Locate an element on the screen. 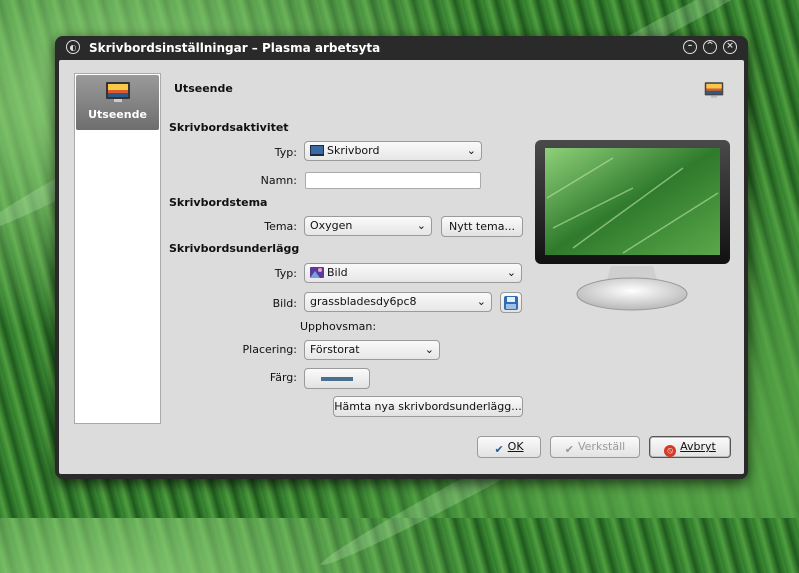  ok-label: OK is located at coordinates (515, 446).